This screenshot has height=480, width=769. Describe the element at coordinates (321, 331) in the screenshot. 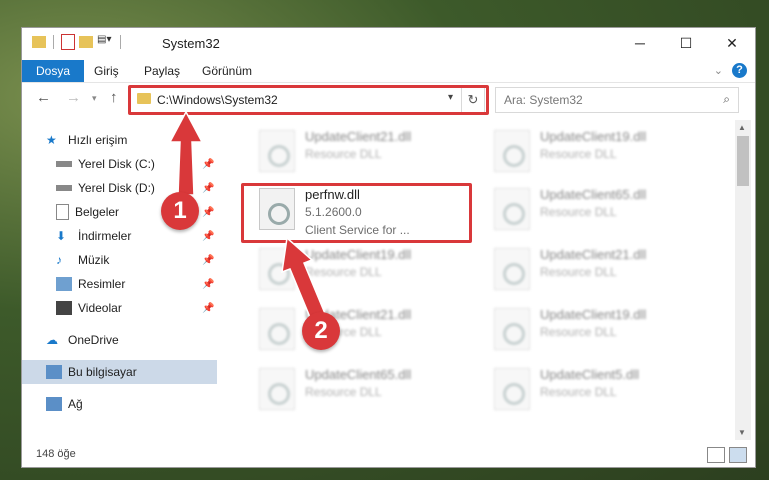

I see `step-2-badge: 2` at that location.